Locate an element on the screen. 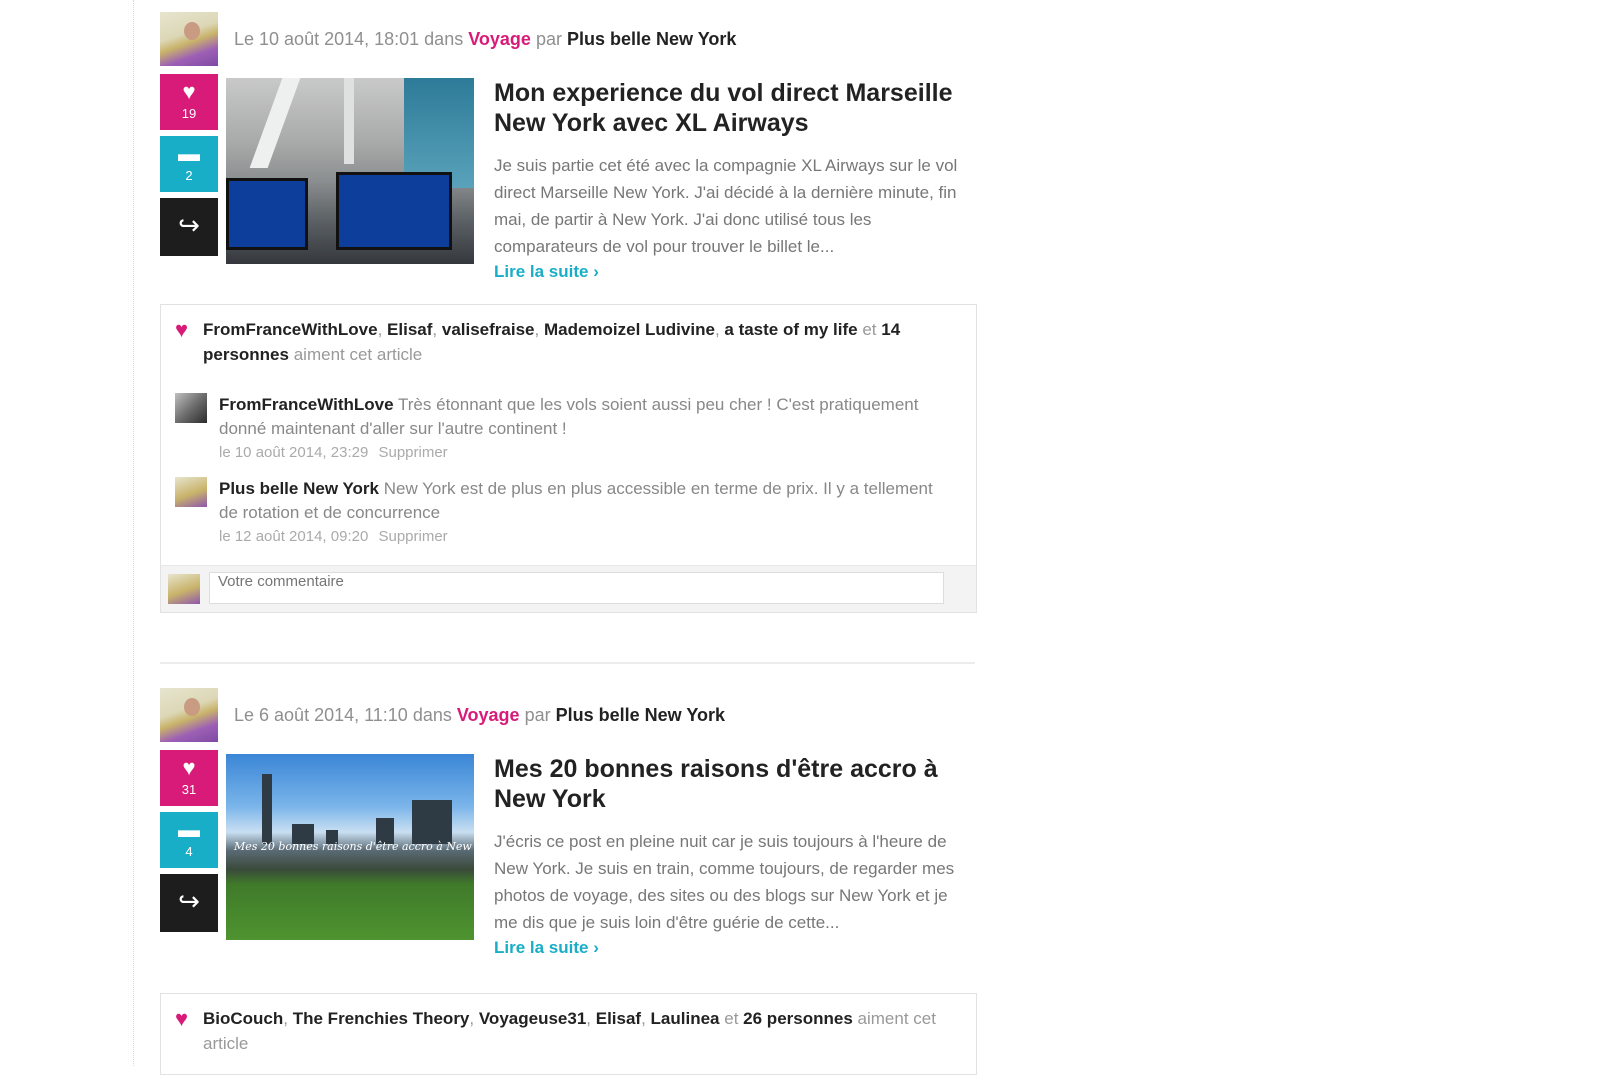 This screenshot has width=1600, height=1075. liker-link: Voyageuse31 is located at coordinates (532, 1018).